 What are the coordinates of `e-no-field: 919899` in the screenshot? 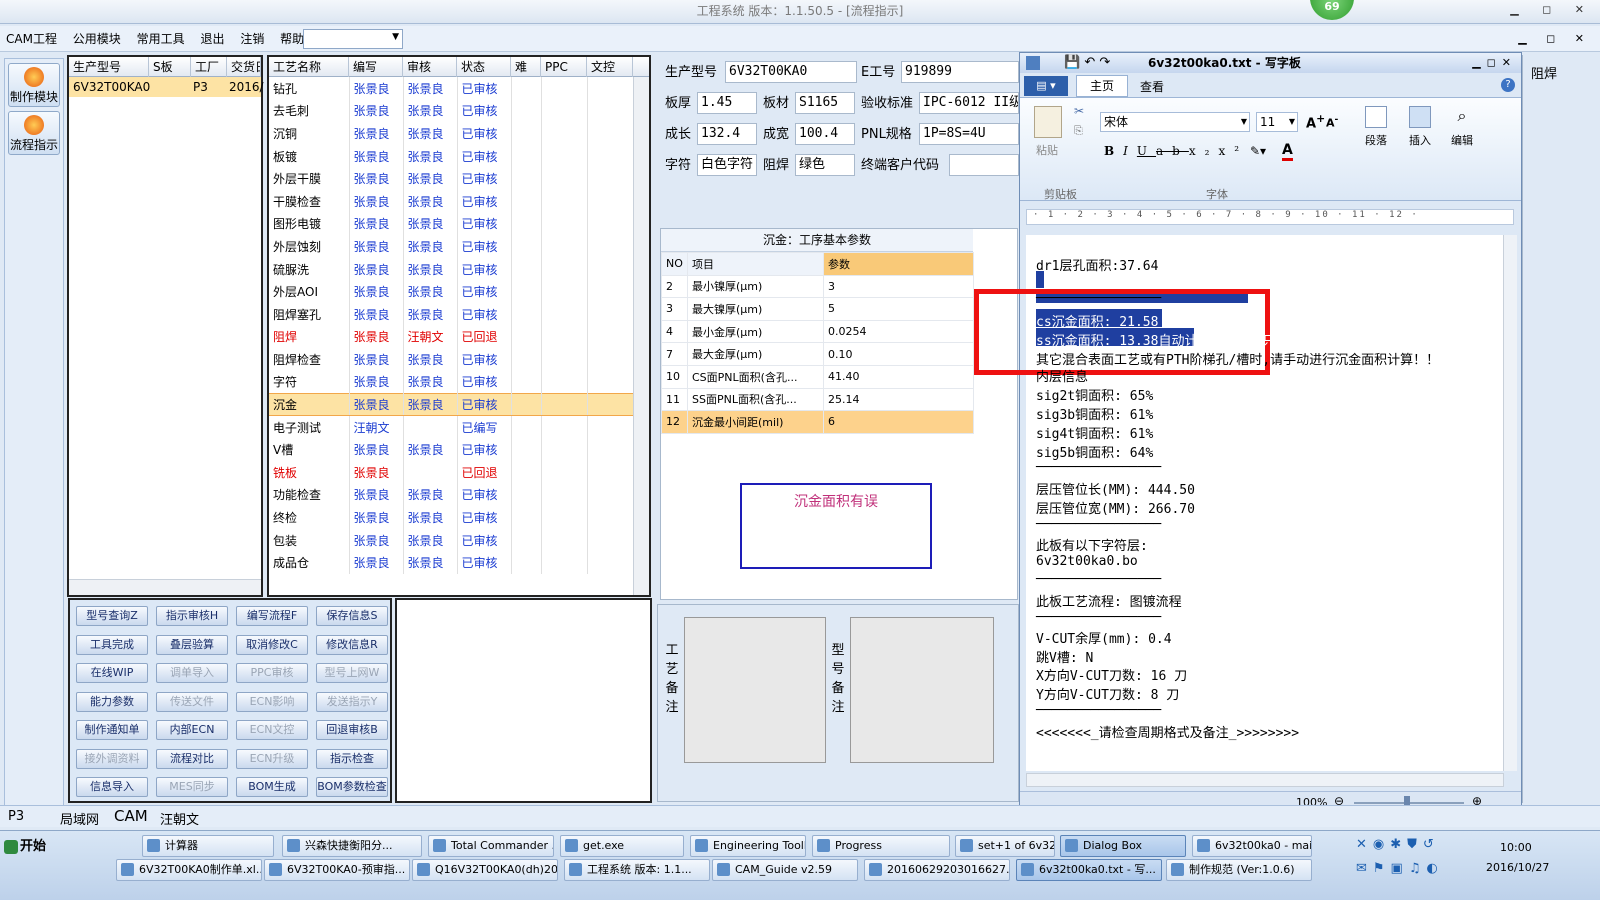 It's located at (960, 72).